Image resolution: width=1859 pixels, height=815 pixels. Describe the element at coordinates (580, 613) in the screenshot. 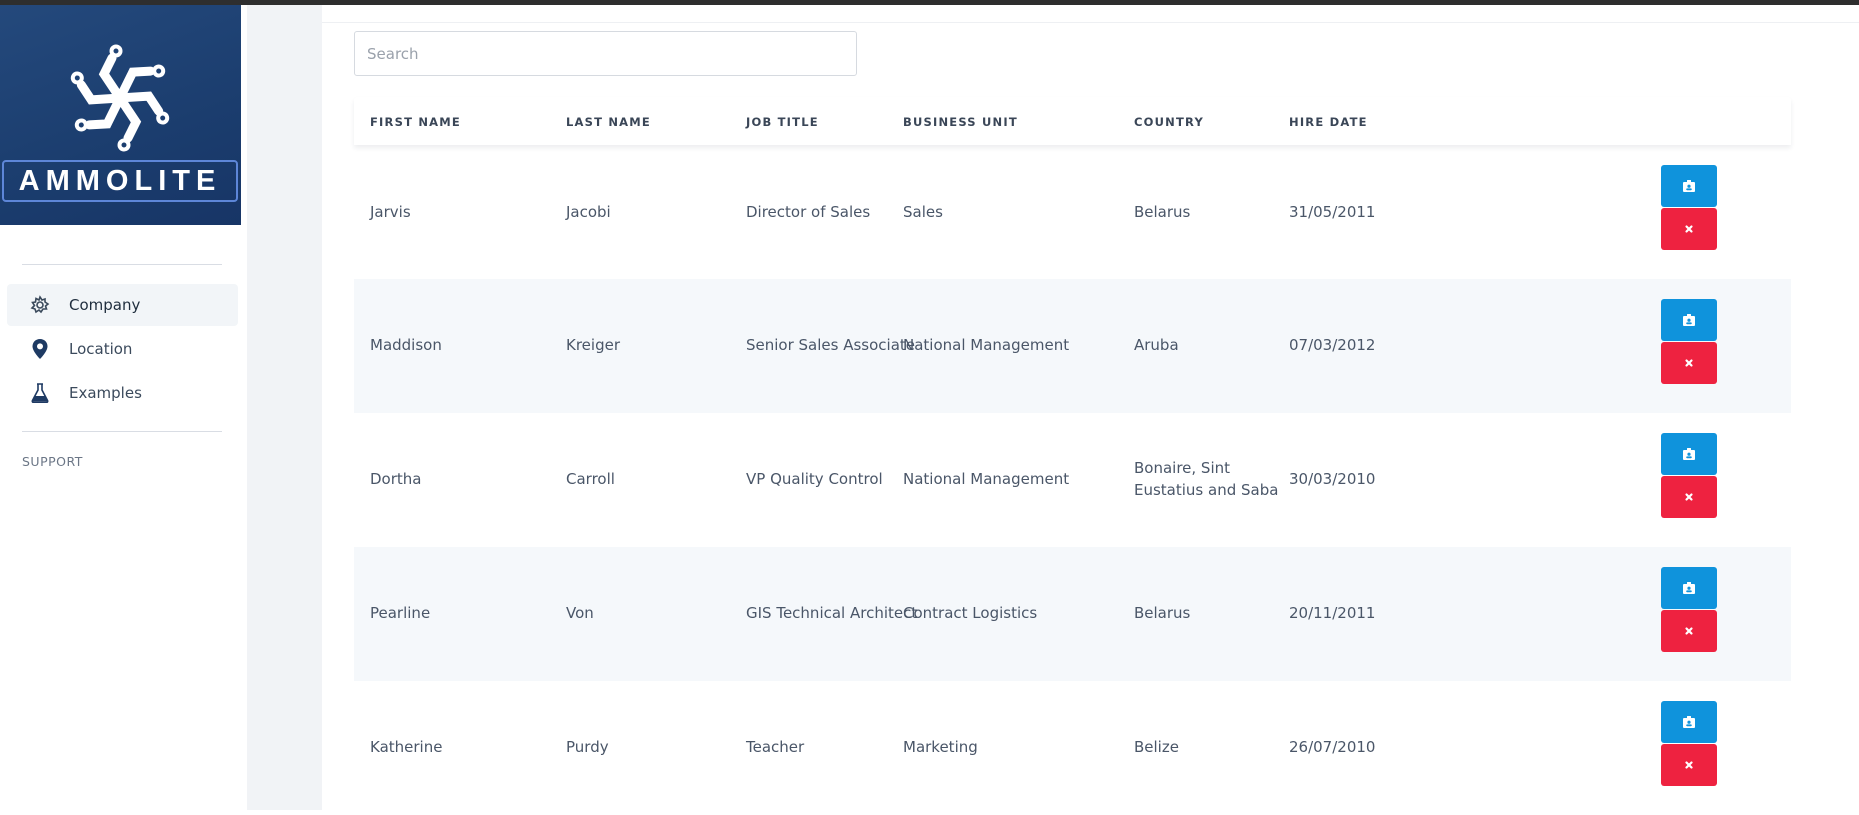

I see `cell-last-name: Von` at that location.